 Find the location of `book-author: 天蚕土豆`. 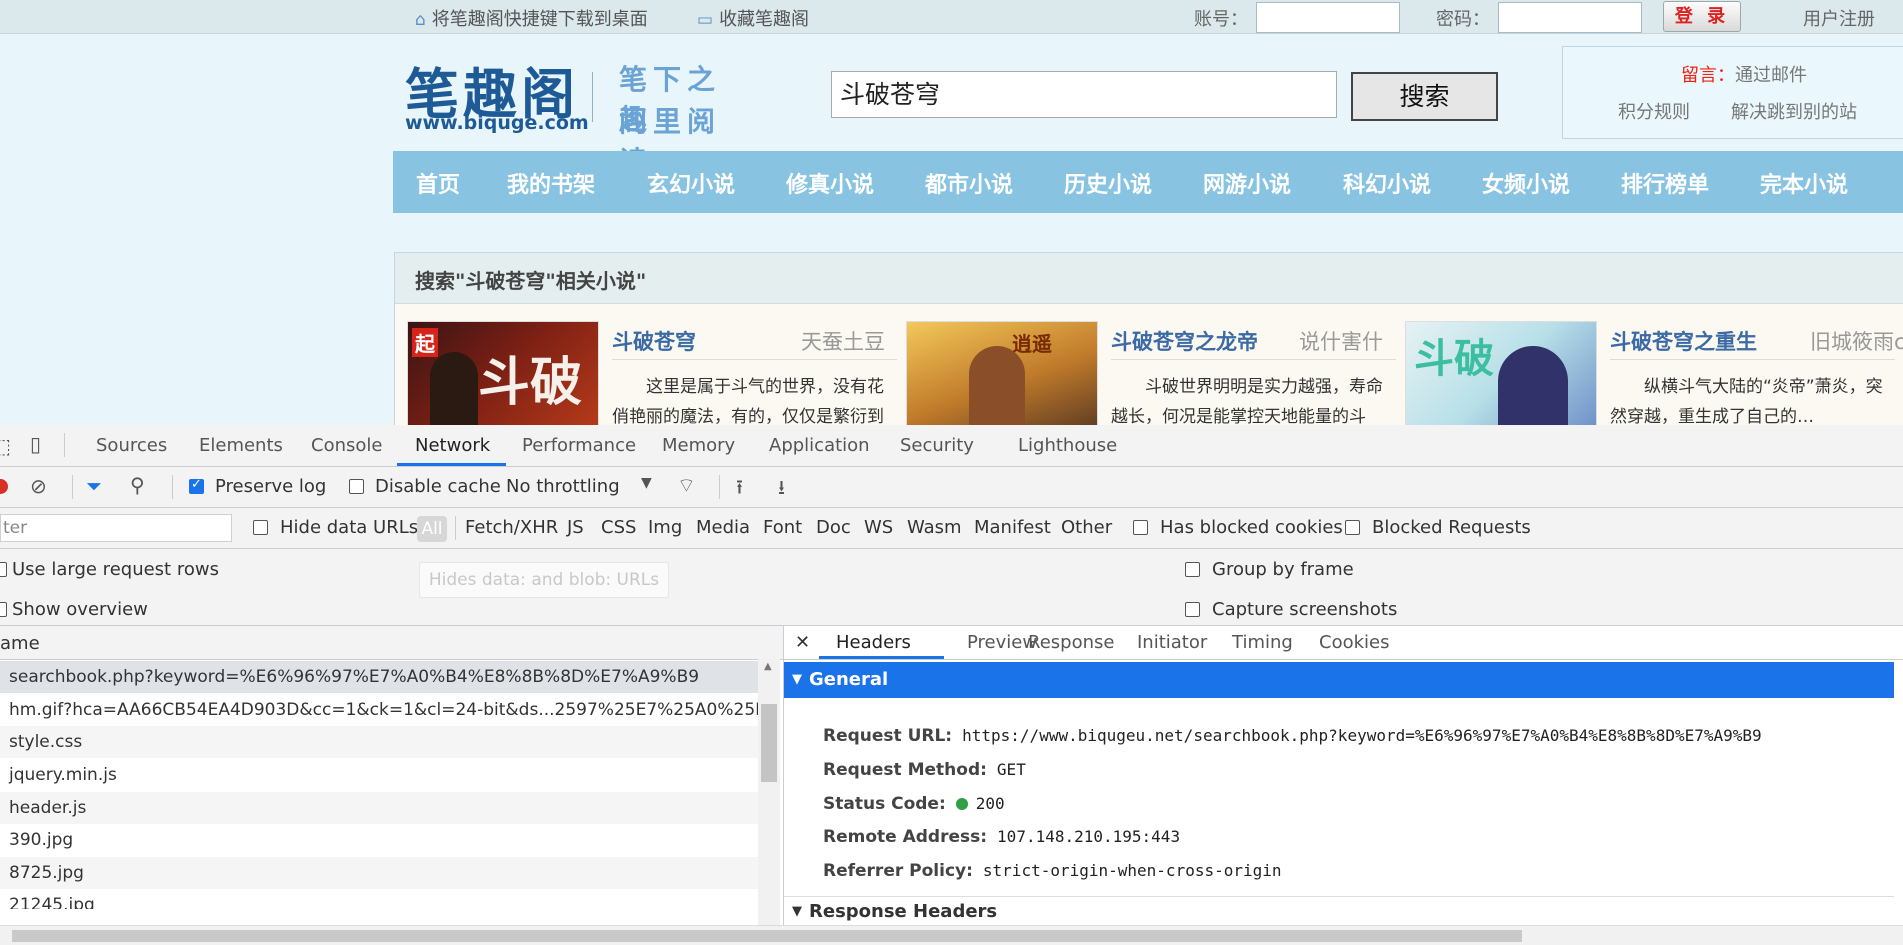

book-author: 天蚕土豆 is located at coordinates (843, 341).